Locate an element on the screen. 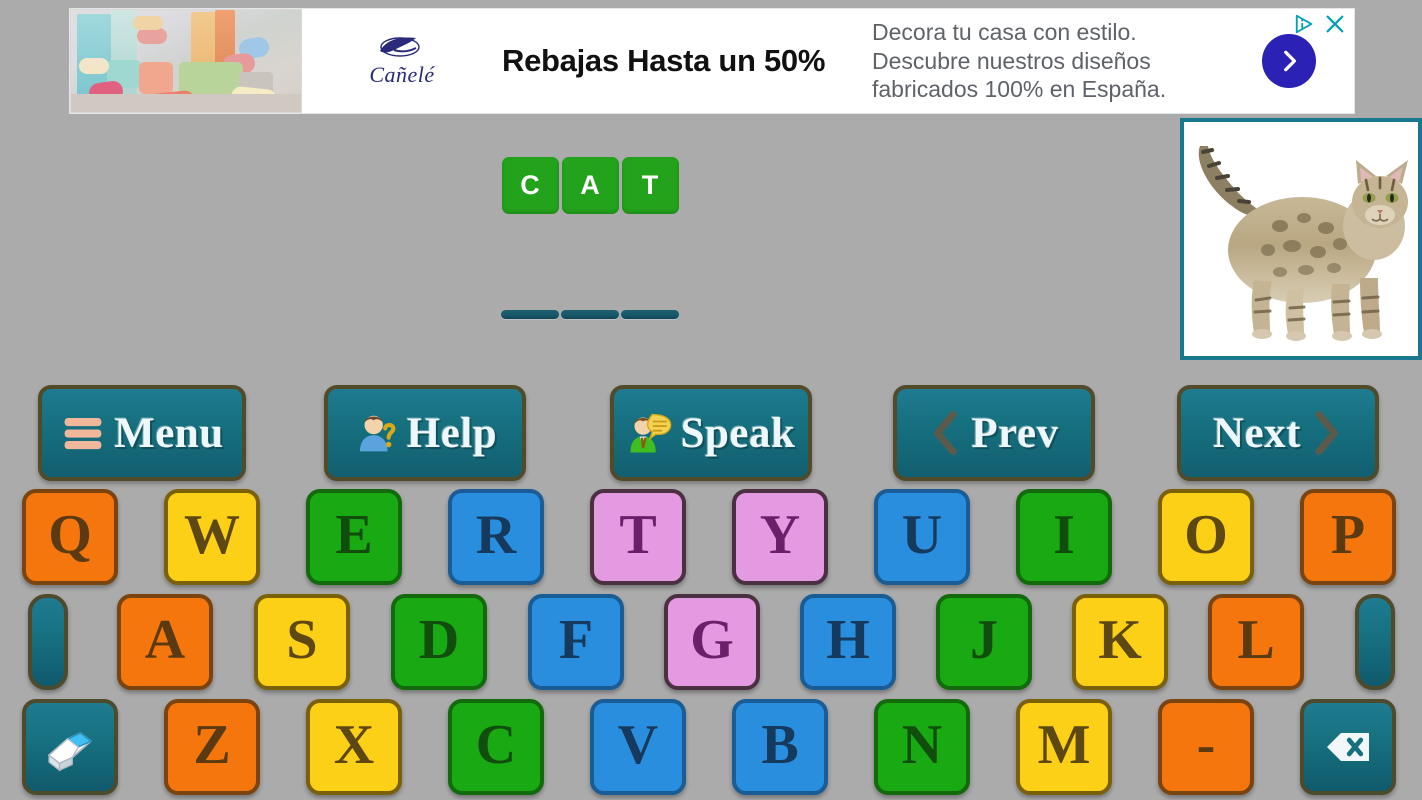 The width and height of the screenshot is (1422, 800). key-B: B is located at coordinates (780, 747).